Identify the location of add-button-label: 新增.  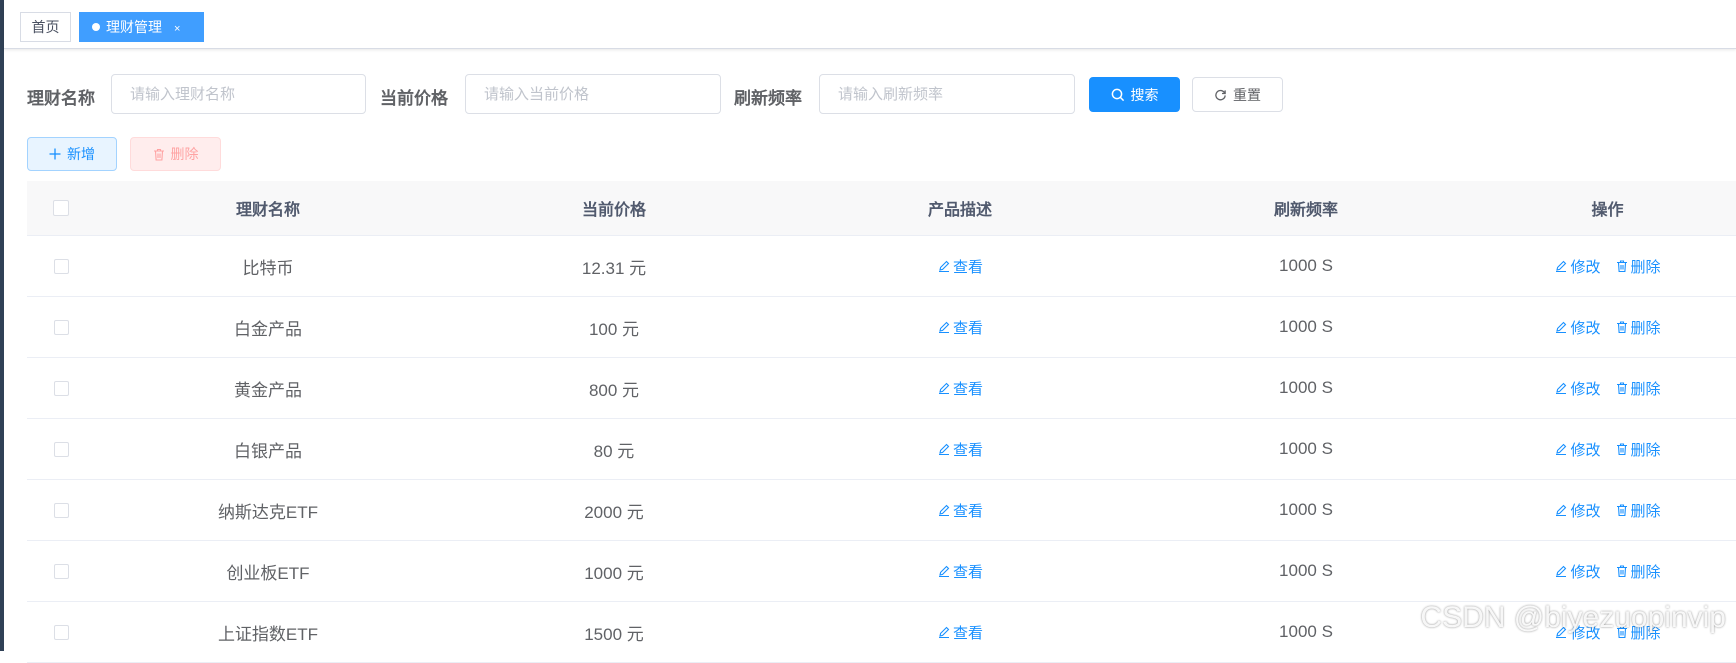
(81, 154).